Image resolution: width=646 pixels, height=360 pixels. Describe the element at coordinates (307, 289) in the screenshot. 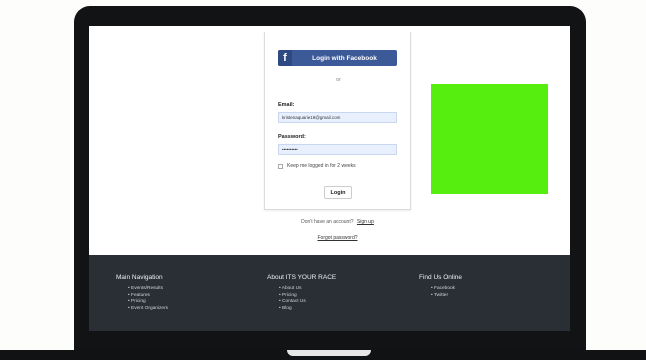

I see `footer-link-about-us: About Us` at that location.